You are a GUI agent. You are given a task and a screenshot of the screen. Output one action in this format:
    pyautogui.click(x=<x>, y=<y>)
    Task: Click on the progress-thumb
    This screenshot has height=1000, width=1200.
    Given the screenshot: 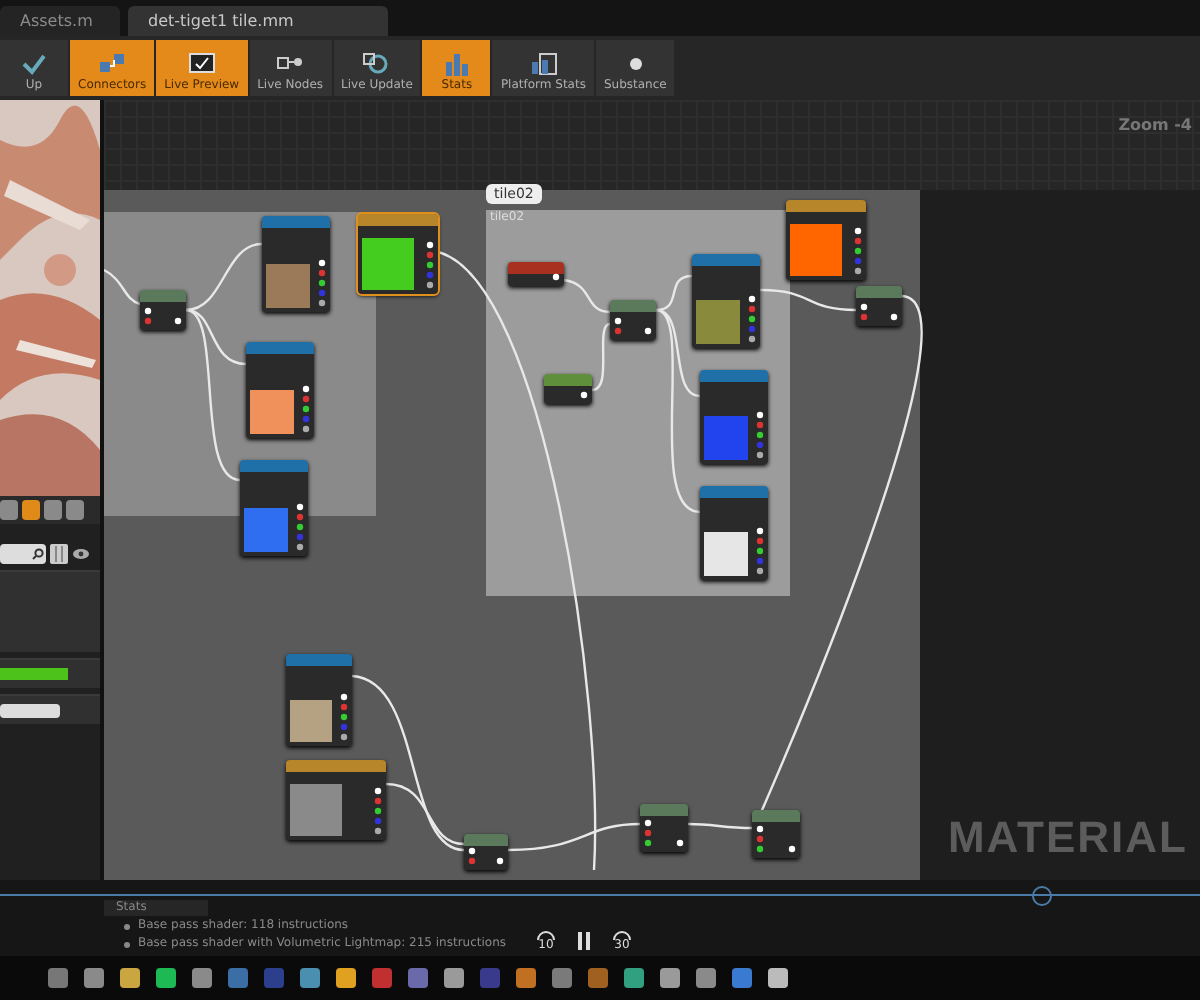 What is the action you would take?
    pyautogui.click(x=1041, y=896)
    